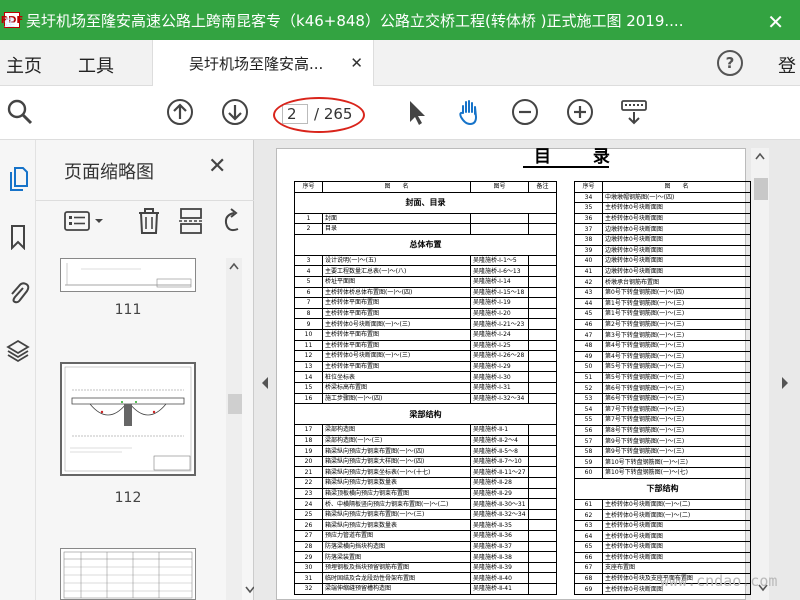 This screenshot has width=800, height=600. What do you see at coordinates (588, 547) in the screenshot?
I see `toc-cell-no: 65` at bounding box center [588, 547].